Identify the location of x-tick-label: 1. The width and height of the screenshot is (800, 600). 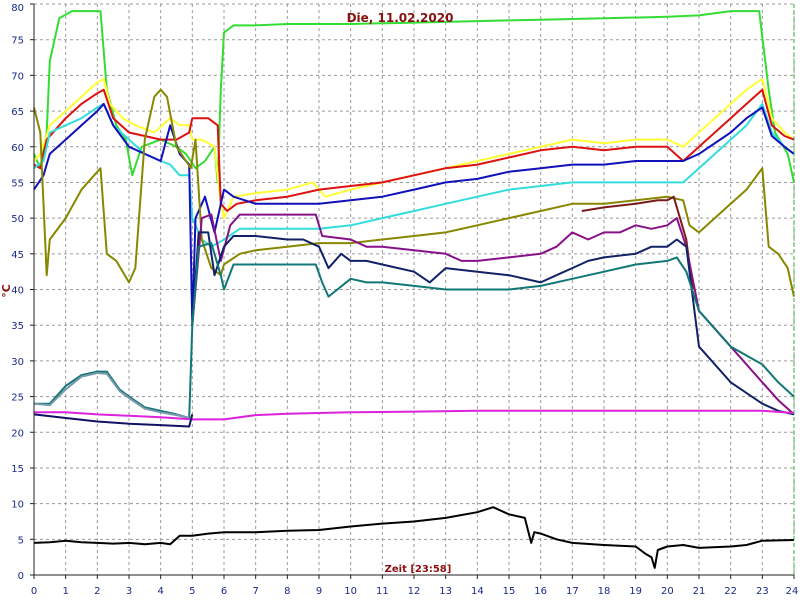
(65, 591).